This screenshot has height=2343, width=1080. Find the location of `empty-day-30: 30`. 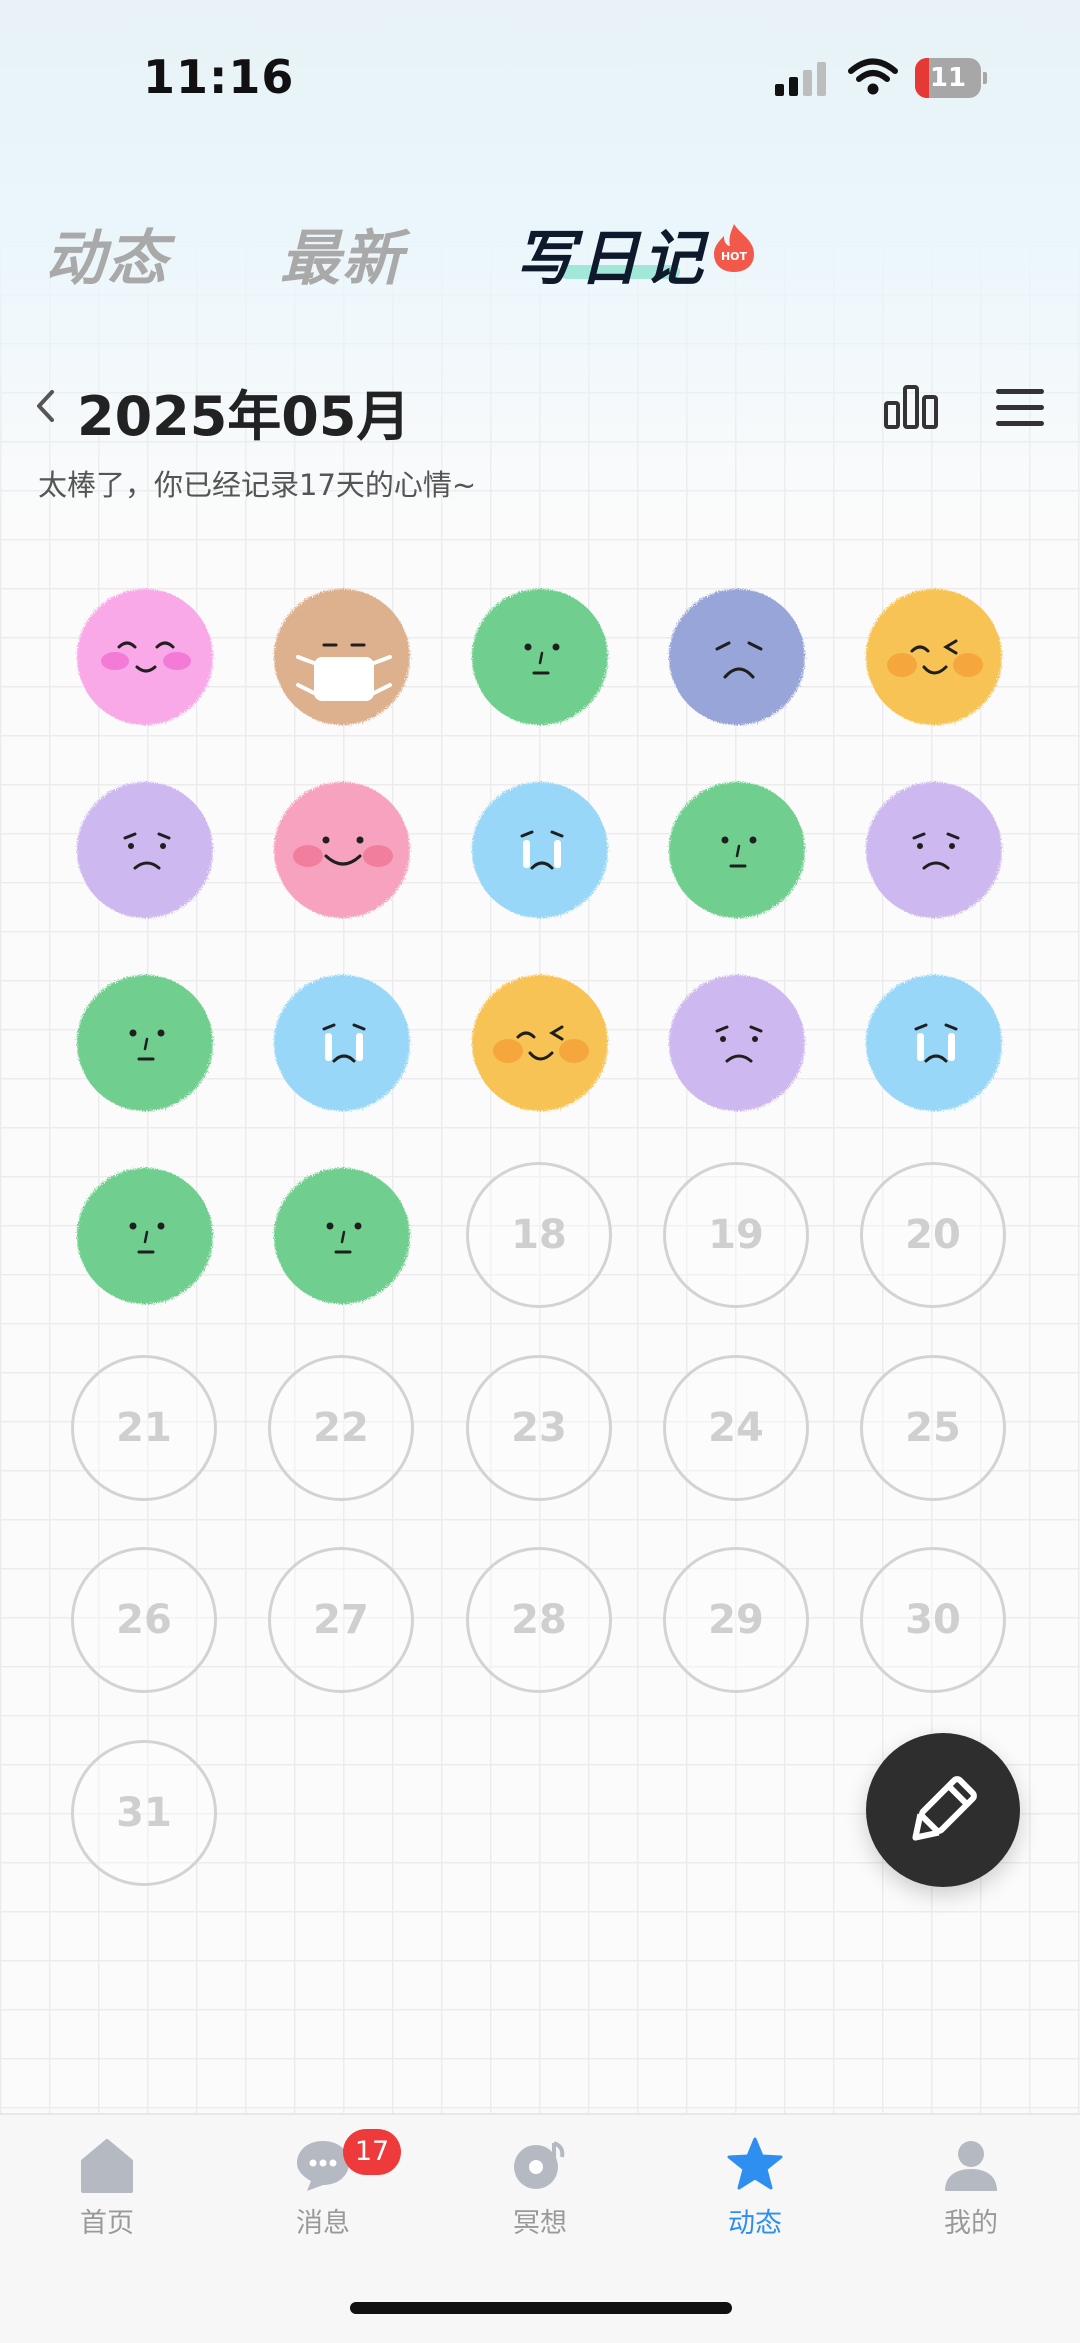

empty-day-30: 30 is located at coordinates (933, 1620).